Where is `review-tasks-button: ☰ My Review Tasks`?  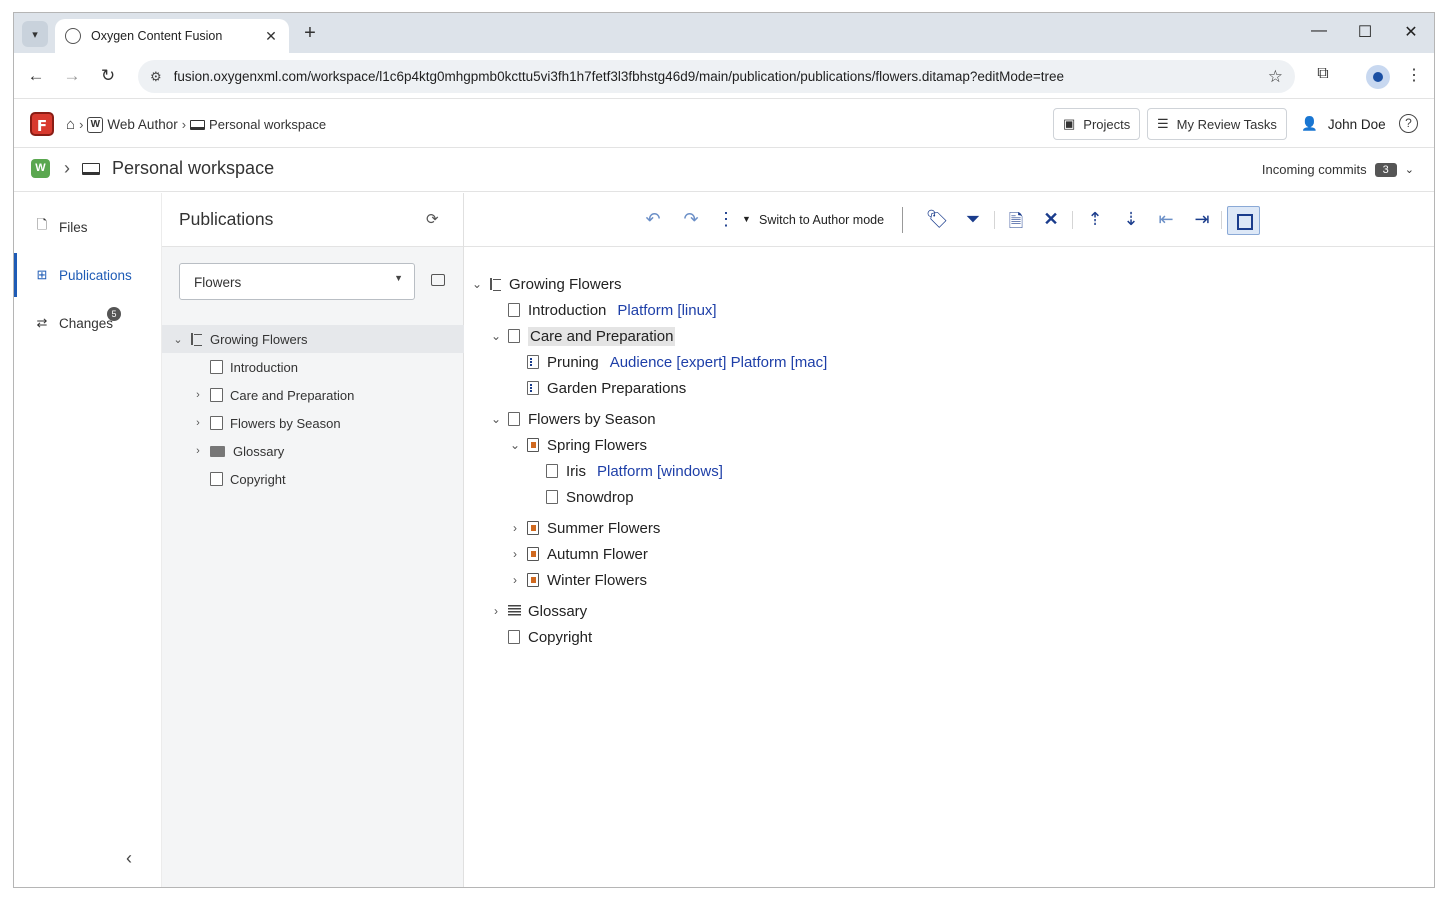 review-tasks-button: ☰ My Review Tasks is located at coordinates (1217, 124).